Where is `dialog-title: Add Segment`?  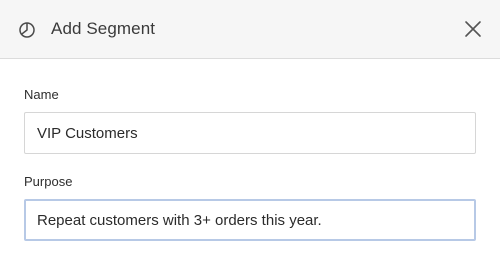 dialog-title: Add Segment is located at coordinates (103, 28).